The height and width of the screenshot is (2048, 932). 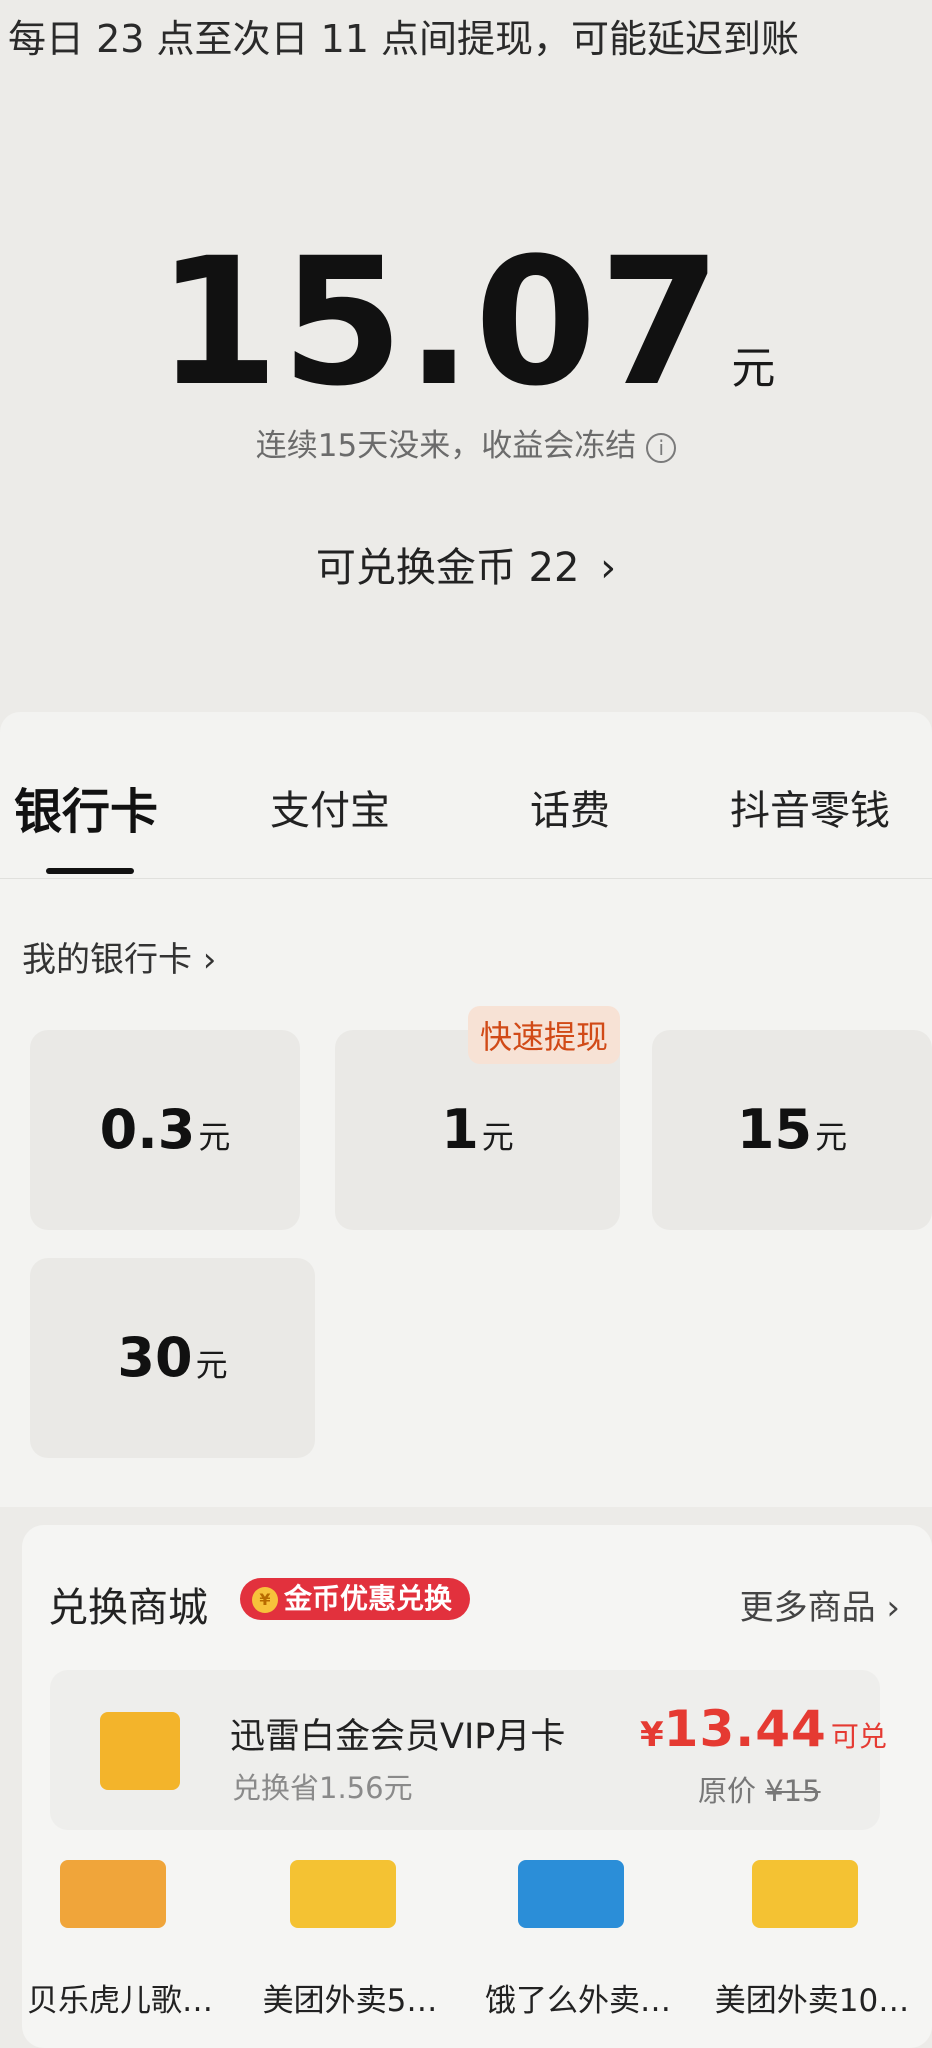 What do you see at coordinates (858, 1736) in the screenshot?
I see `price-label: 可兑` at bounding box center [858, 1736].